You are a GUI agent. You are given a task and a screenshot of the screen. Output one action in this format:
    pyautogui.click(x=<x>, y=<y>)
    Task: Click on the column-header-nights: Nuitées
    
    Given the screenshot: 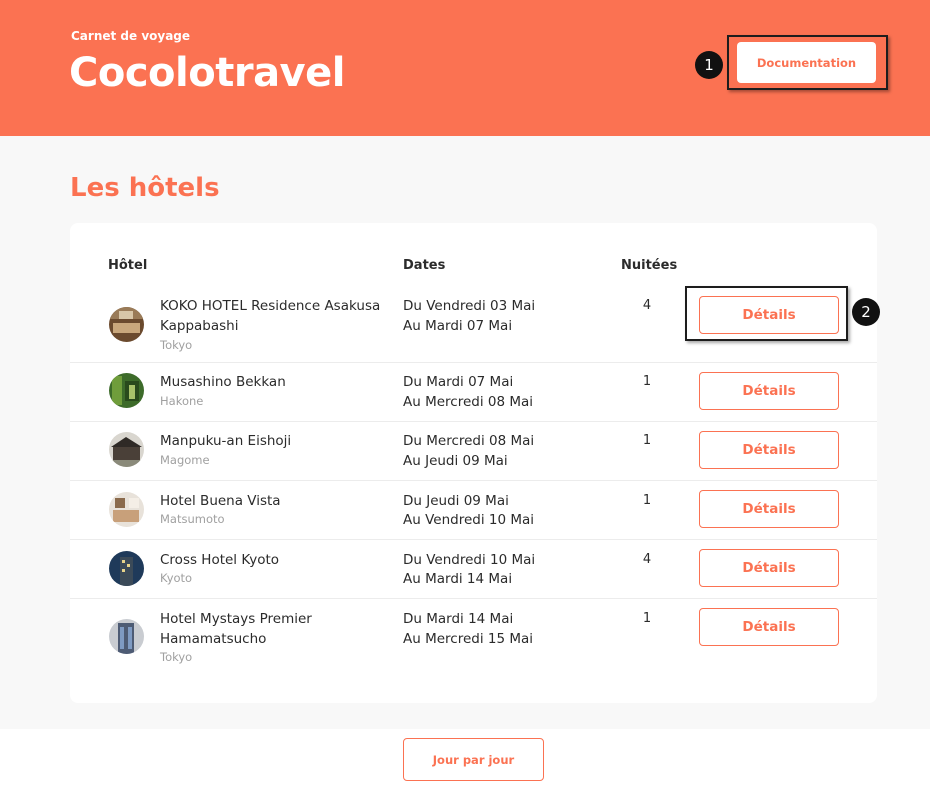 What is the action you would take?
    pyautogui.click(x=649, y=265)
    